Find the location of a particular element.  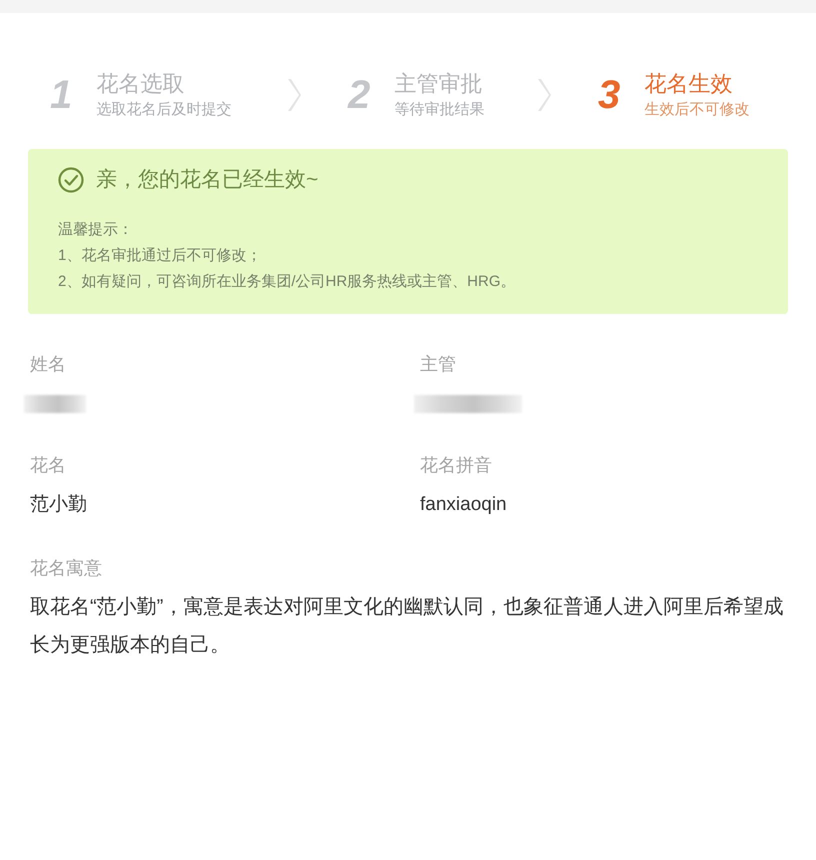

step-number: 3 is located at coordinates (609, 94).